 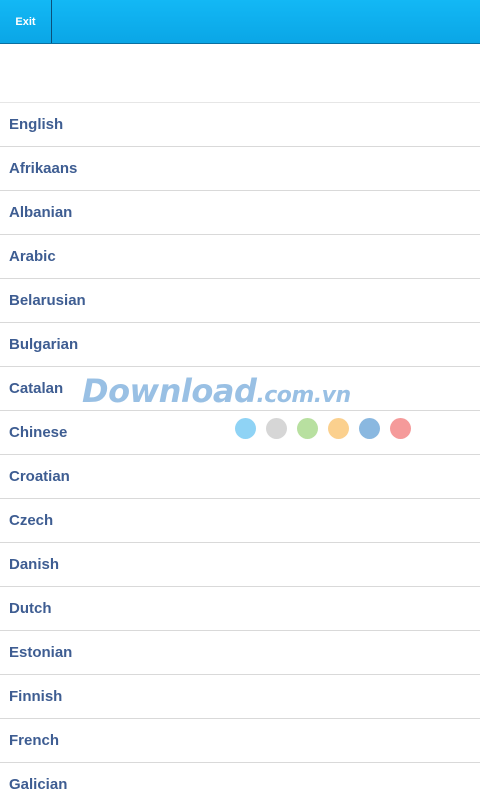 I want to click on language-item: French, so click(x=240, y=741).